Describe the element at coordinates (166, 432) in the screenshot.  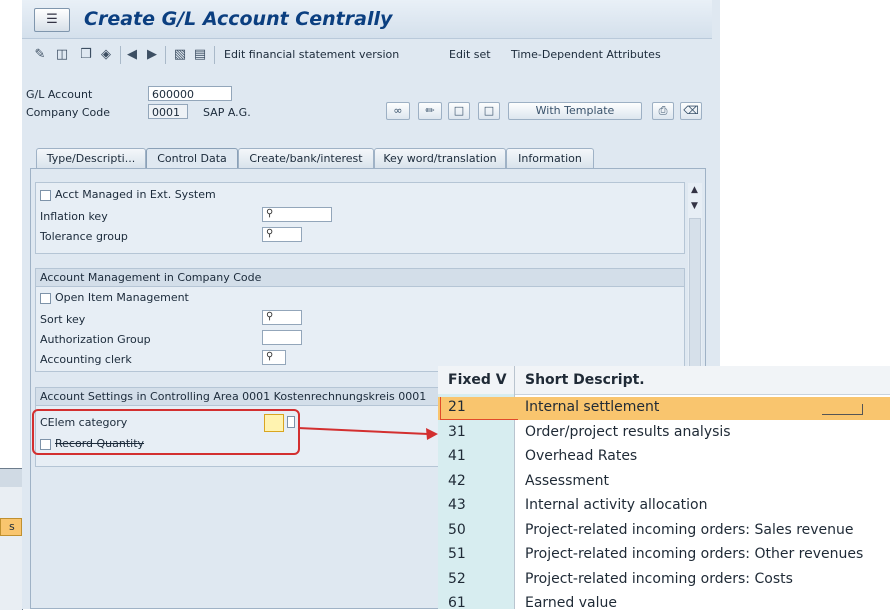
I see `annotation-highlight-box` at that location.